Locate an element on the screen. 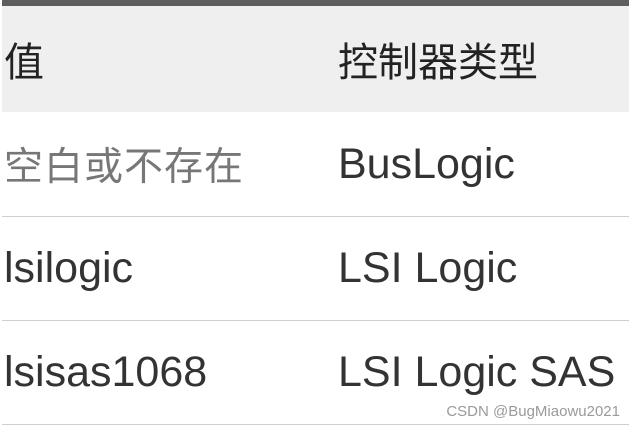 The image size is (632, 428). watermark: CSDN @BugMiaowu2021 is located at coordinates (533, 411).